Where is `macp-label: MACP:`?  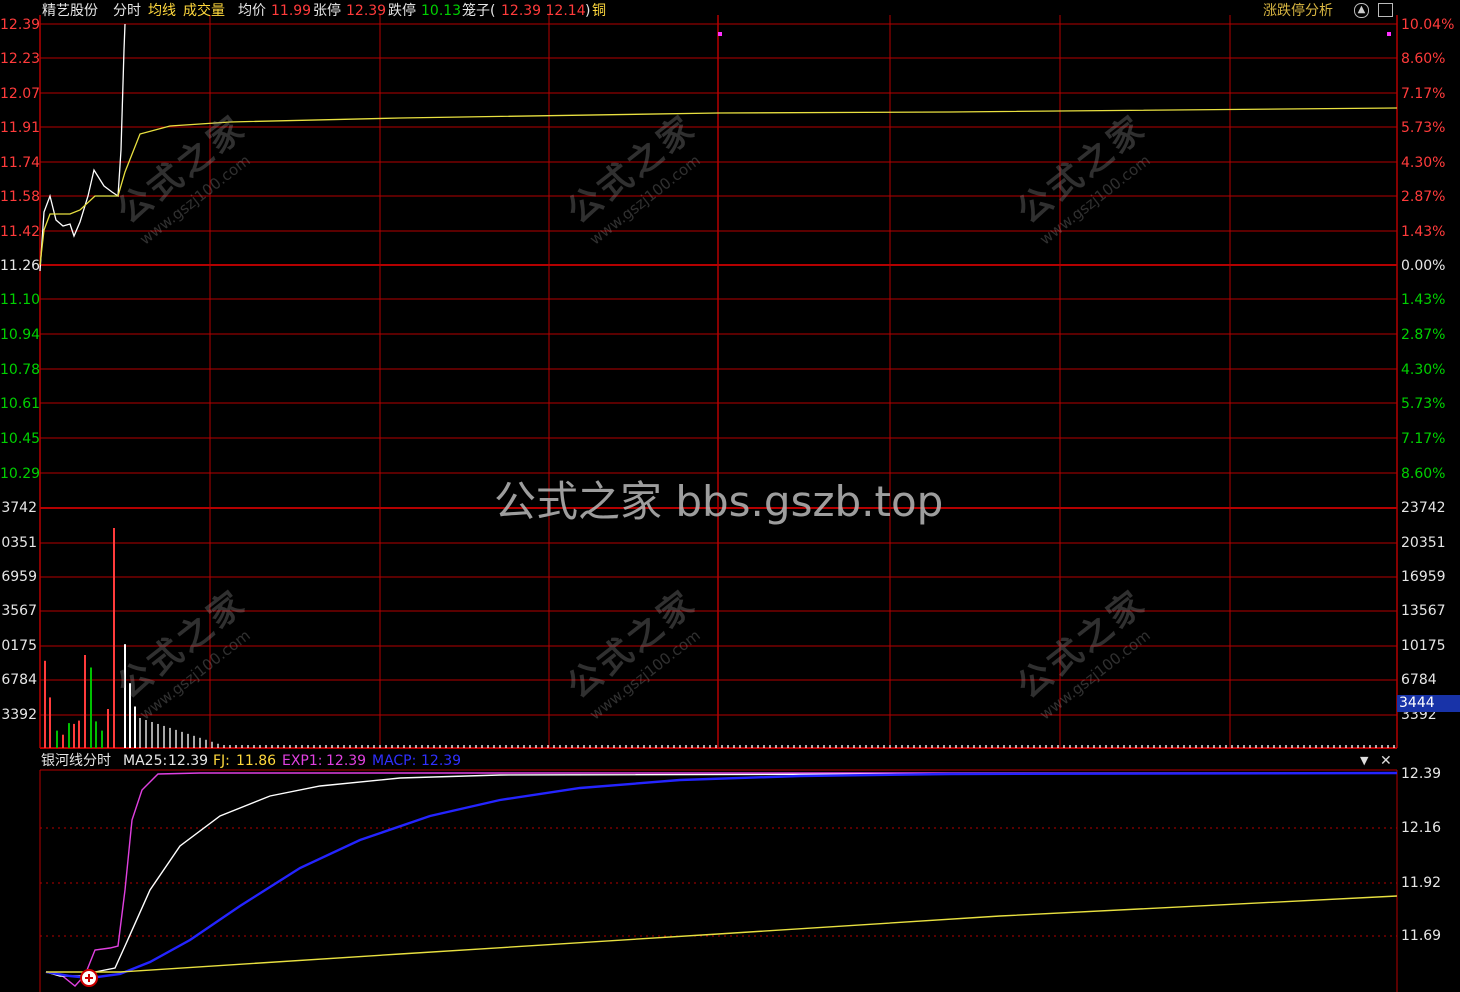
macp-label: MACP: is located at coordinates (394, 761).